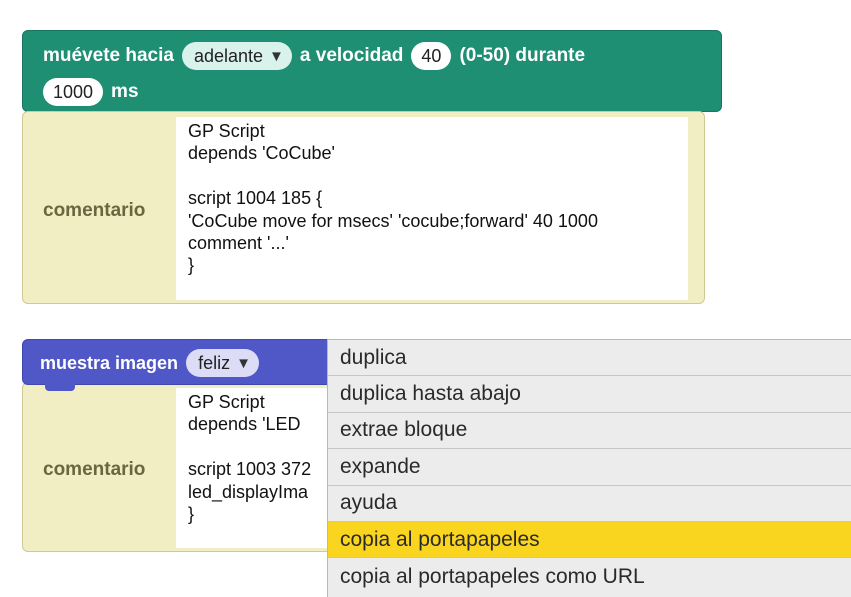 The width and height of the screenshot is (851, 597). I want to click on unit-label: ms, so click(125, 91).